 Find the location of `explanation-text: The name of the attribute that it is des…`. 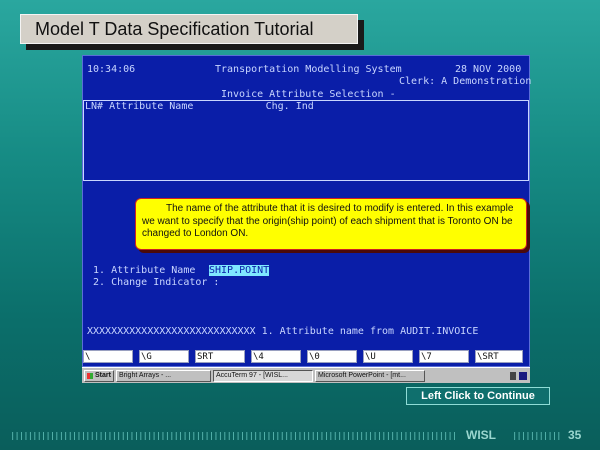

explanation-text: The name of the attribute that it is des… is located at coordinates (328, 221).